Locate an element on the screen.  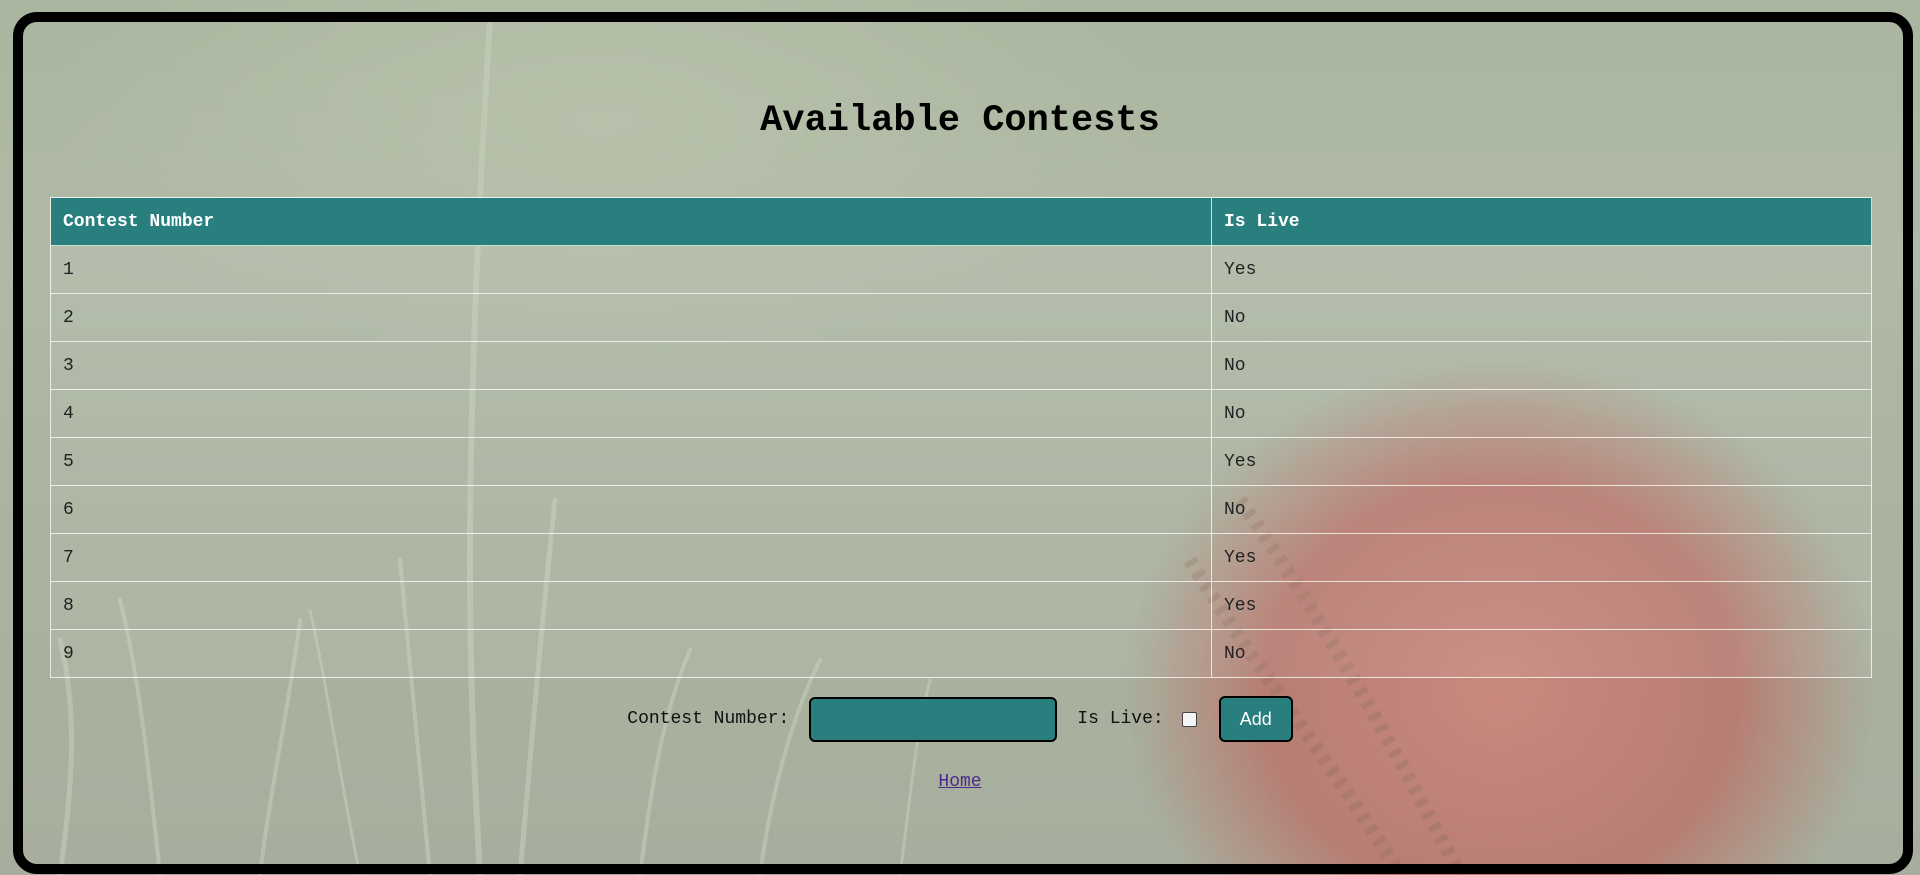
contest-number-input is located at coordinates (933, 719).